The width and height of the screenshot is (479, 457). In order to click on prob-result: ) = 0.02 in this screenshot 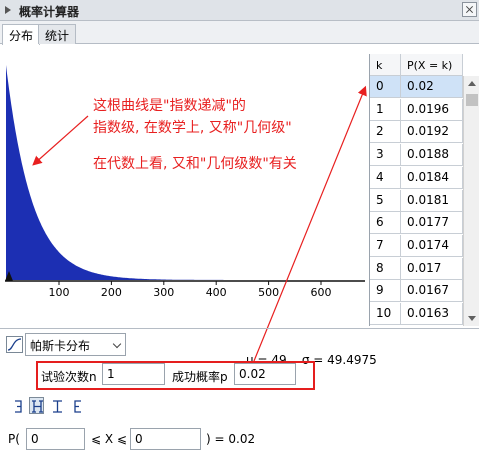, I will do `click(231, 439)`.